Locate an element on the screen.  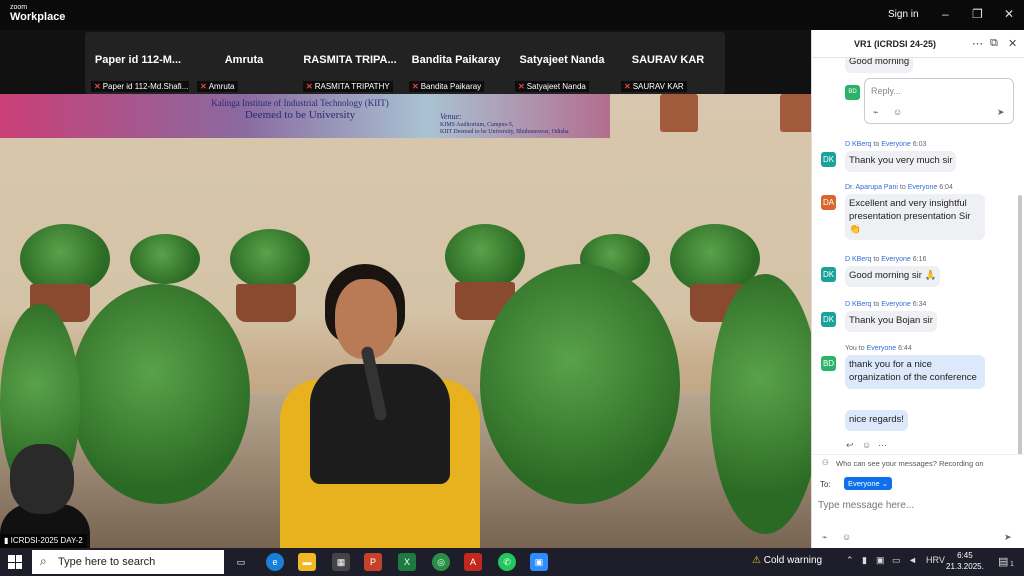
to-label: To: is located at coordinates (825, 484).